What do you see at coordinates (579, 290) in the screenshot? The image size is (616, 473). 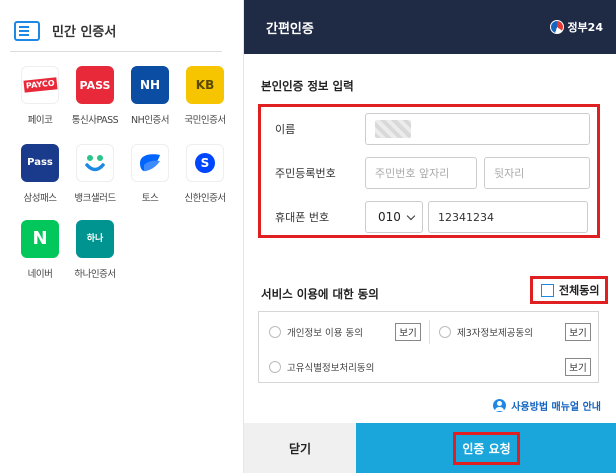 I see `agree-all-label: 전체동의` at bounding box center [579, 290].